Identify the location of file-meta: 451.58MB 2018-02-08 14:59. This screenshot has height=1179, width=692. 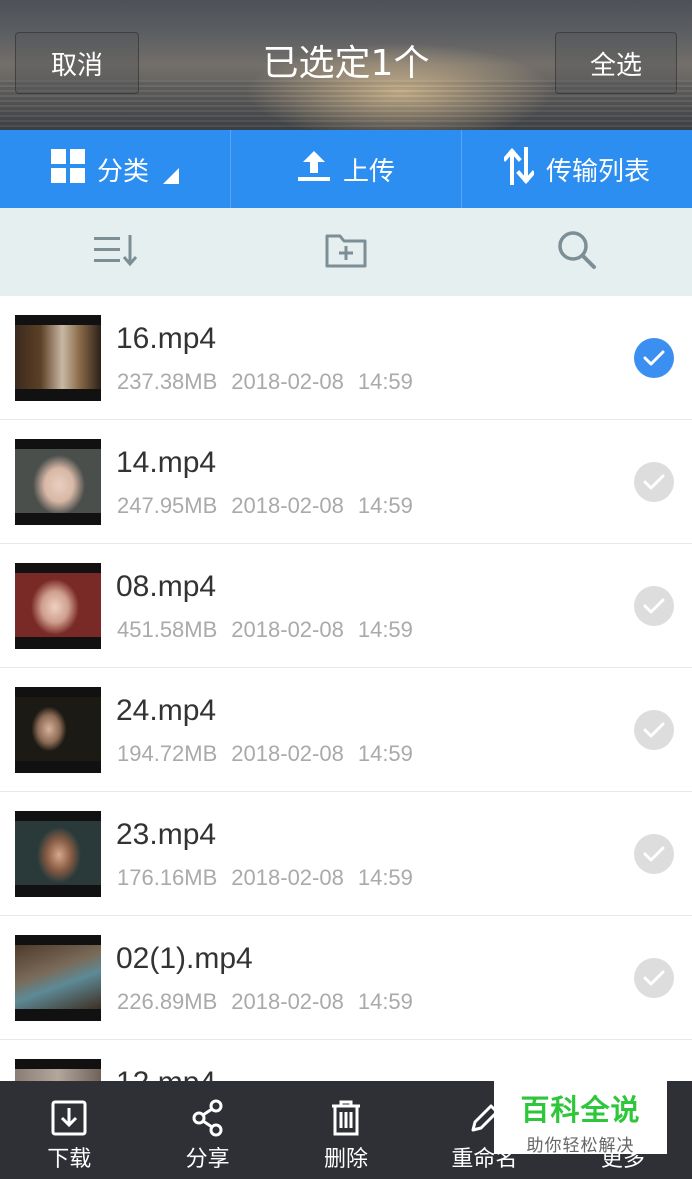
(265, 630).